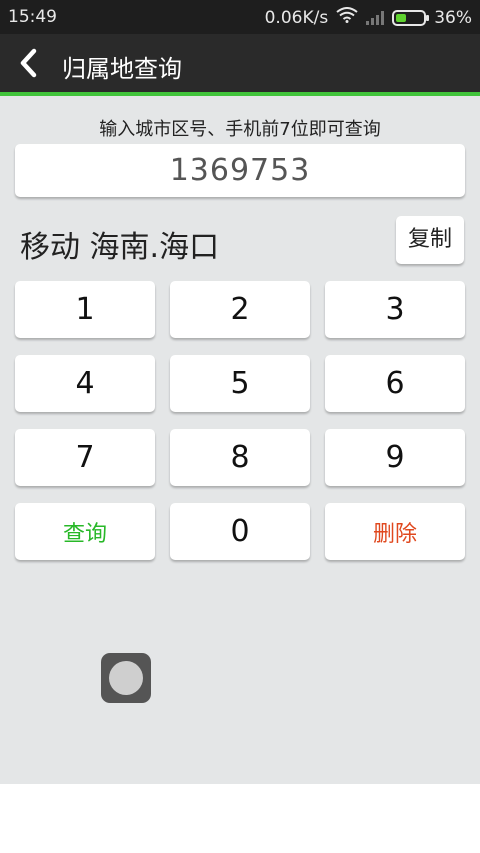 The width and height of the screenshot is (480, 853). Describe the element at coordinates (240, 65) in the screenshot. I see `title-bar: 归属地查询` at that location.